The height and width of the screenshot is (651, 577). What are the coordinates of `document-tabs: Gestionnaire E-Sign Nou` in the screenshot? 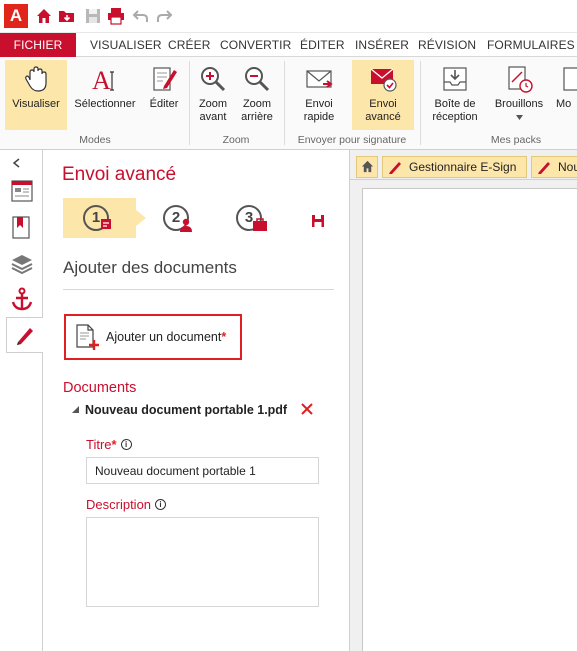 It's located at (463, 165).